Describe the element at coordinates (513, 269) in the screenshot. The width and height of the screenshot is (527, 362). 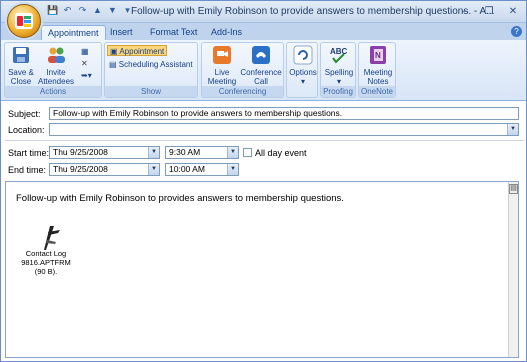
I see `body-scrollbar: ▤` at that location.